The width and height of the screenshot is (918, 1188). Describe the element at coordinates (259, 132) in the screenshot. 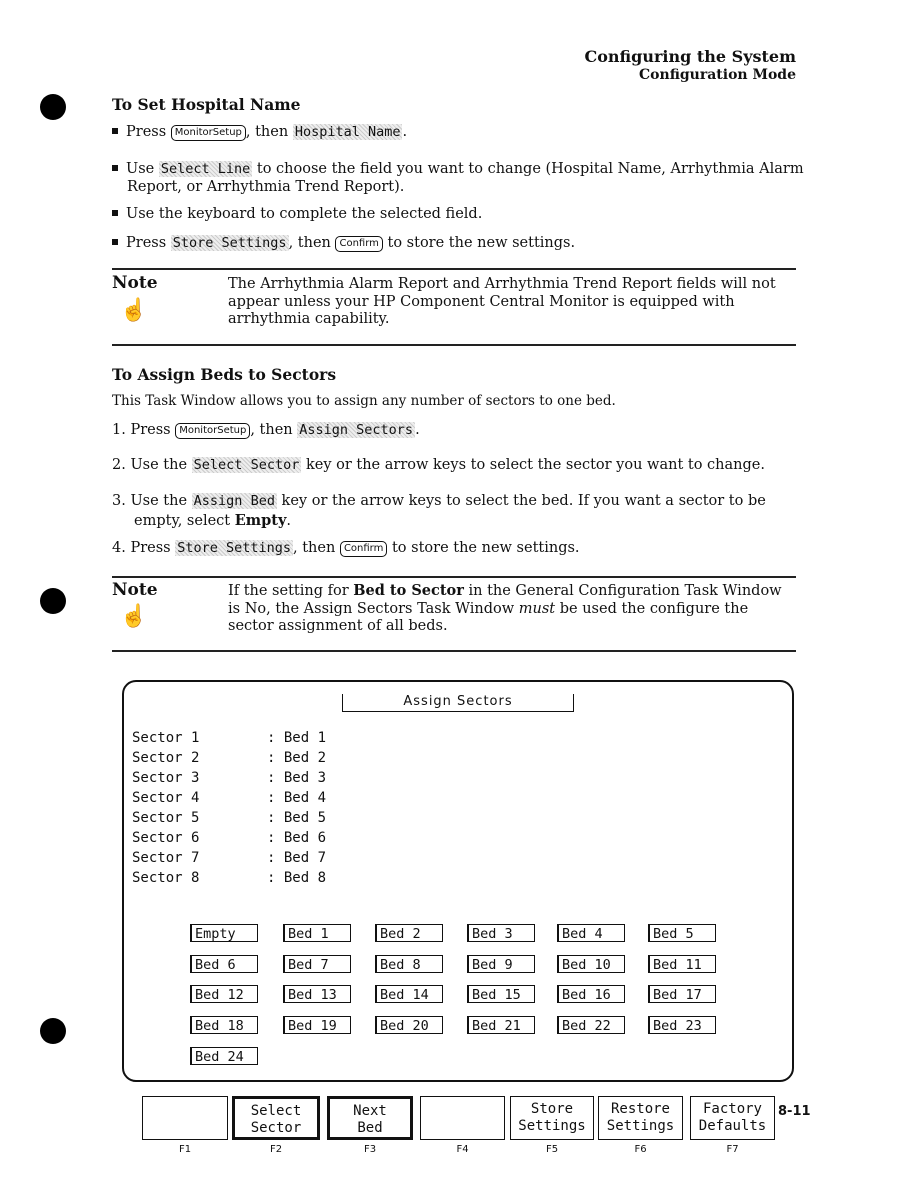

I see `bullet-1: Press MonitorSetup, then Hospital Name.` at that location.